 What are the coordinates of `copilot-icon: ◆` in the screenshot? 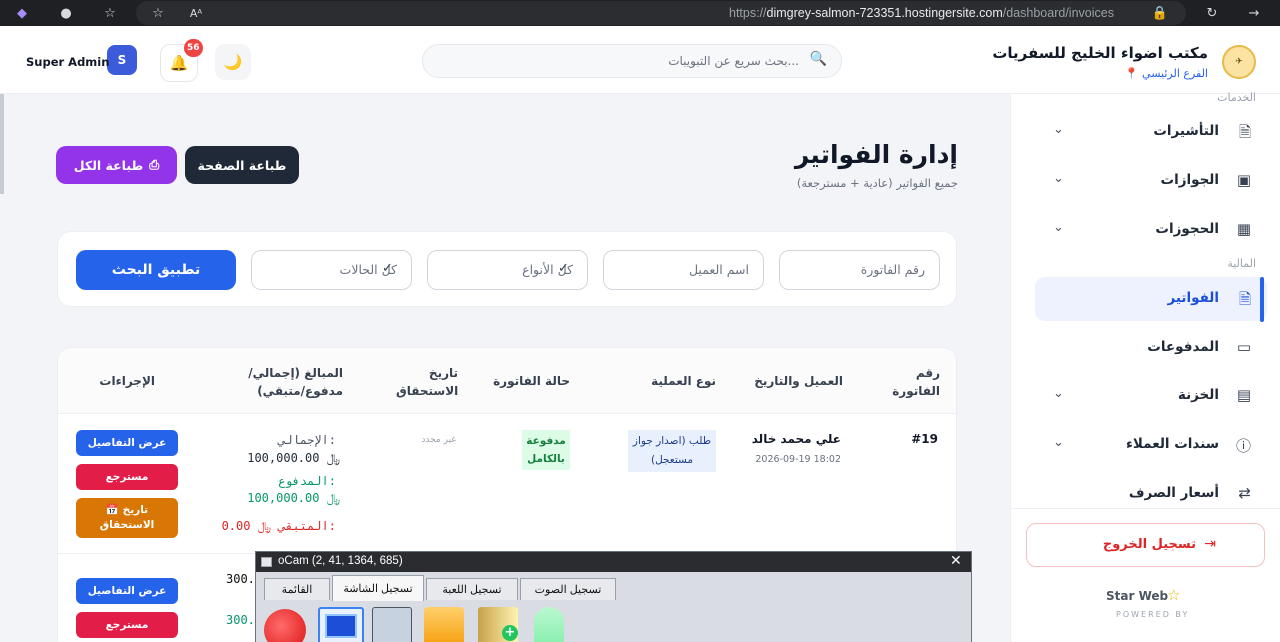 It's located at (22, 13).